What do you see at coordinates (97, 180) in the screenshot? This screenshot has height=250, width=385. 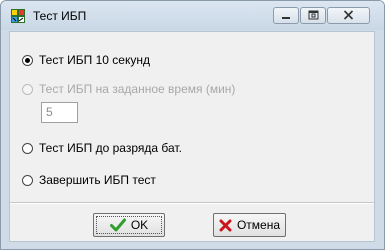 I see `option-label: Завершить ИБП тест` at bounding box center [97, 180].